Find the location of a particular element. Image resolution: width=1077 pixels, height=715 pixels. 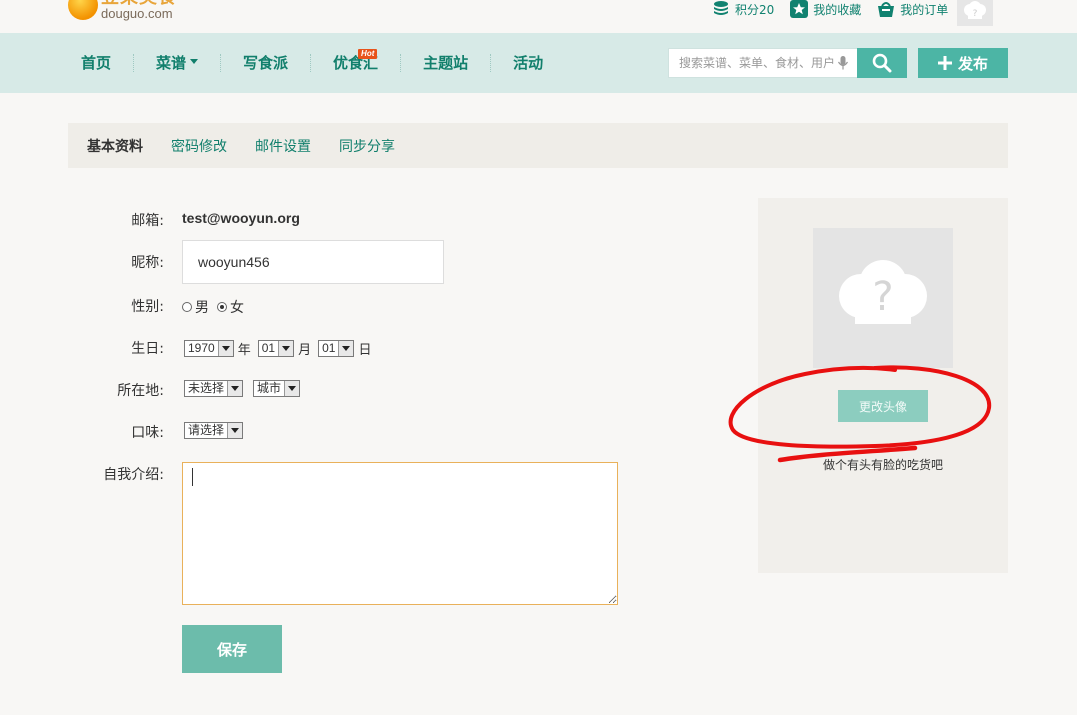

nav-item-events: 活动 is located at coordinates (527, 63).